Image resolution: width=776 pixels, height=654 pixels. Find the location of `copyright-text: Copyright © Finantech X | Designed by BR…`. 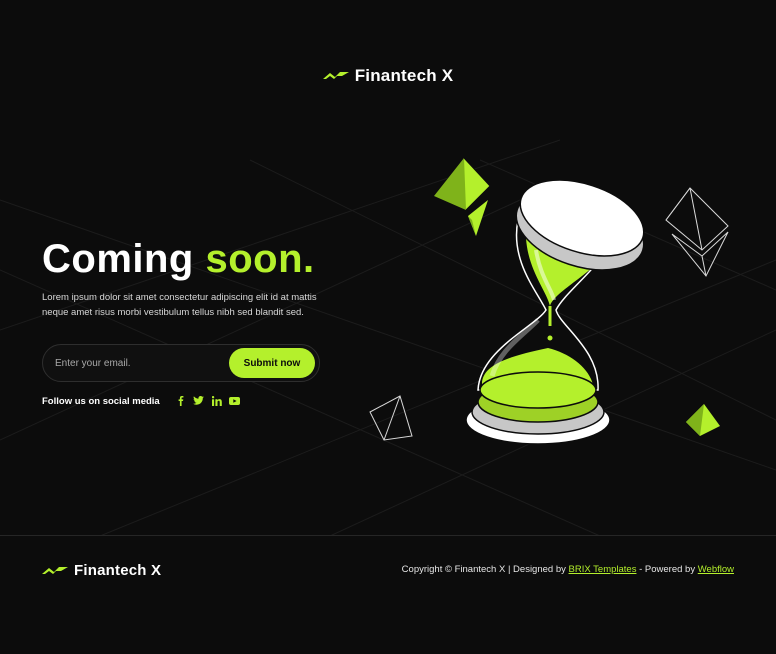

copyright-text: Copyright © Finantech X | Designed by BR… is located at coordinates (568, 569).